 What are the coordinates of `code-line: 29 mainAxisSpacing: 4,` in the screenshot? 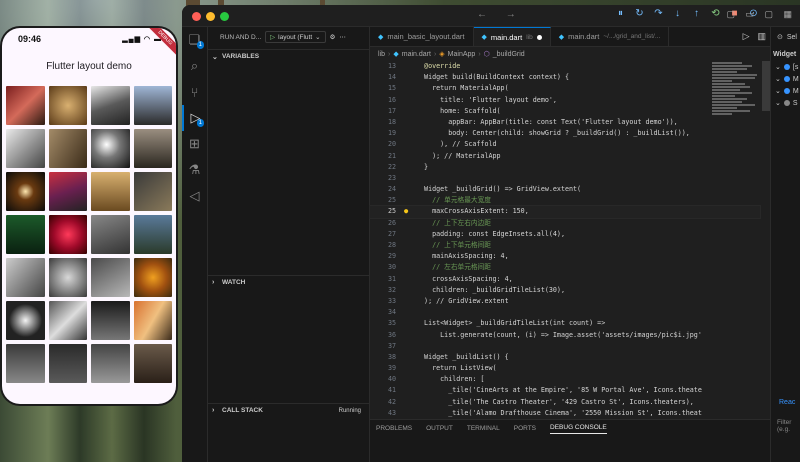 It's located at (565, 256).